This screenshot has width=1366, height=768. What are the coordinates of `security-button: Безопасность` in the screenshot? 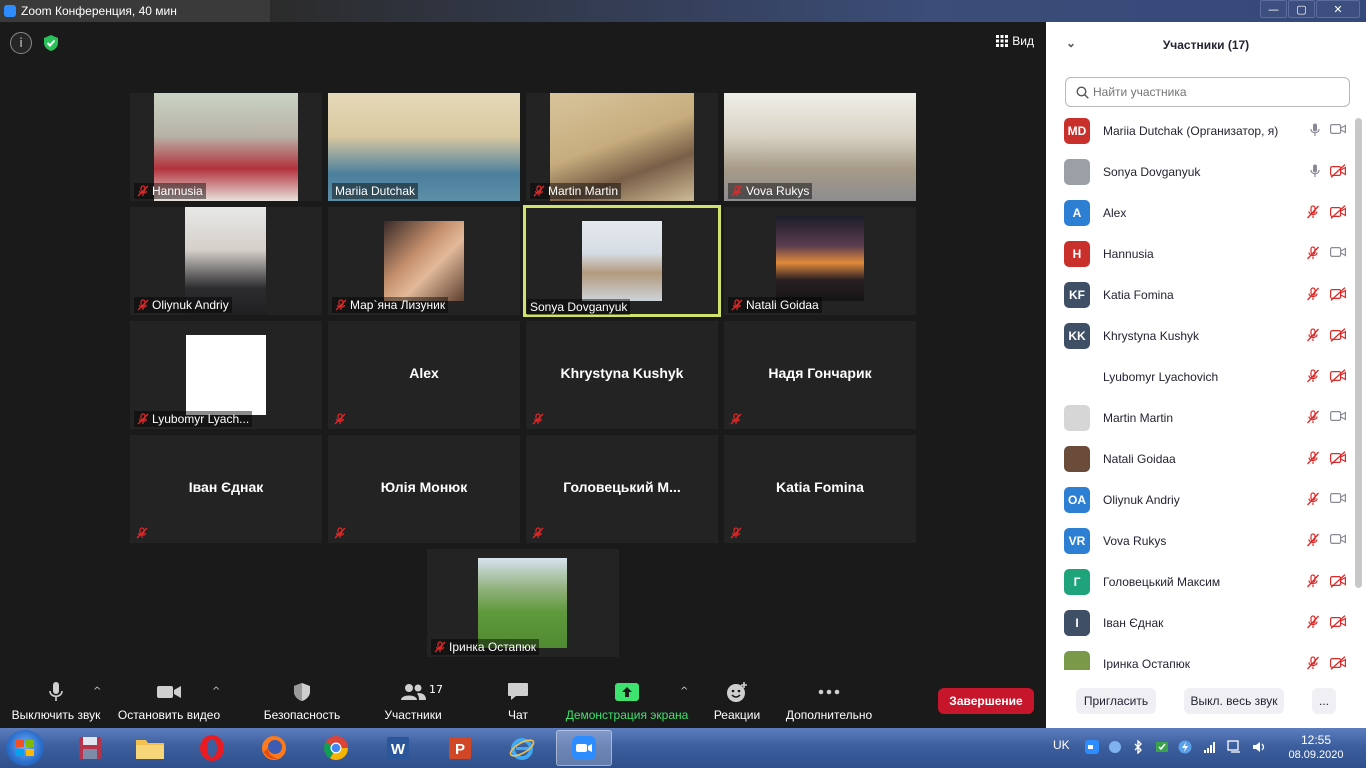 It's located at (302, 703).